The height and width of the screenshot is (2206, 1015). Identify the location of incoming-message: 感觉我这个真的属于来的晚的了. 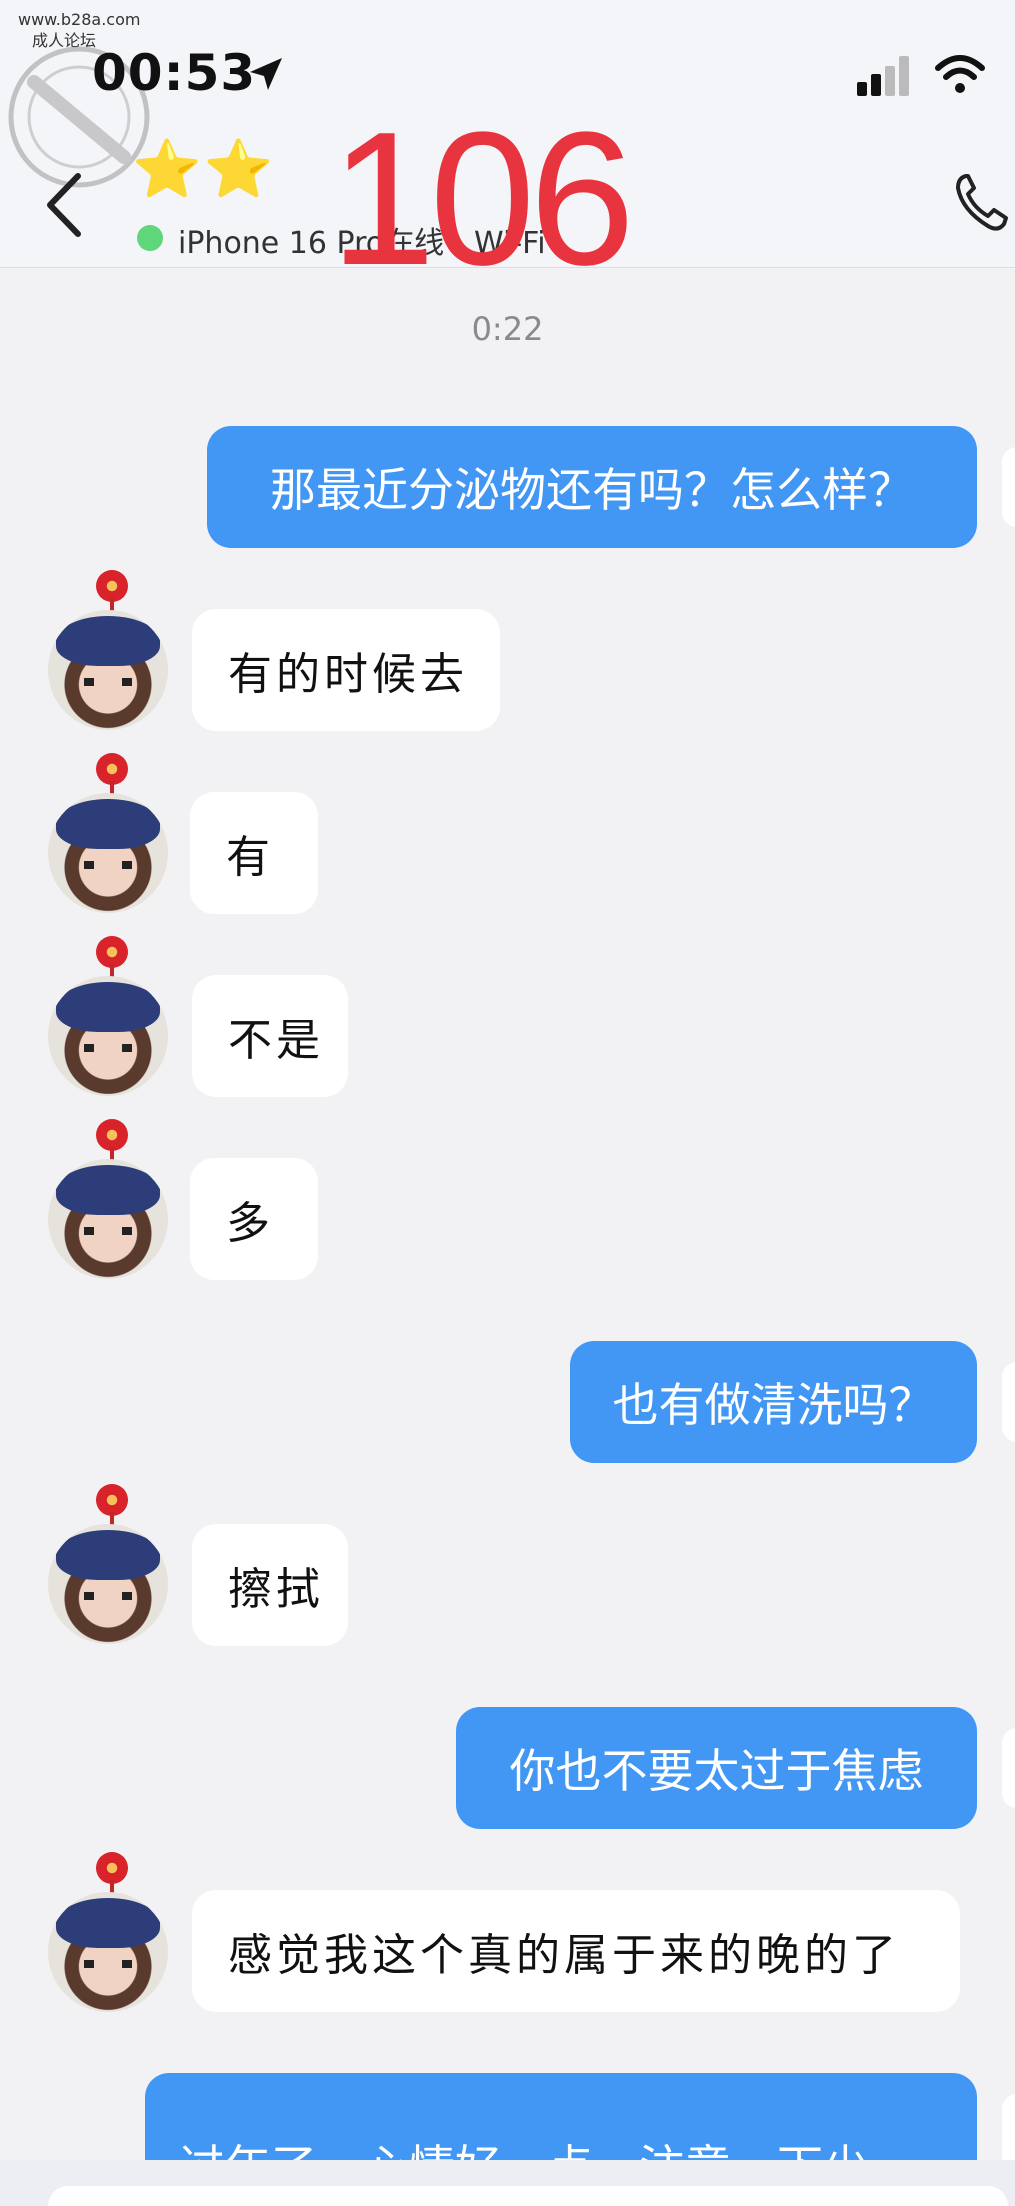
(576, 1951).